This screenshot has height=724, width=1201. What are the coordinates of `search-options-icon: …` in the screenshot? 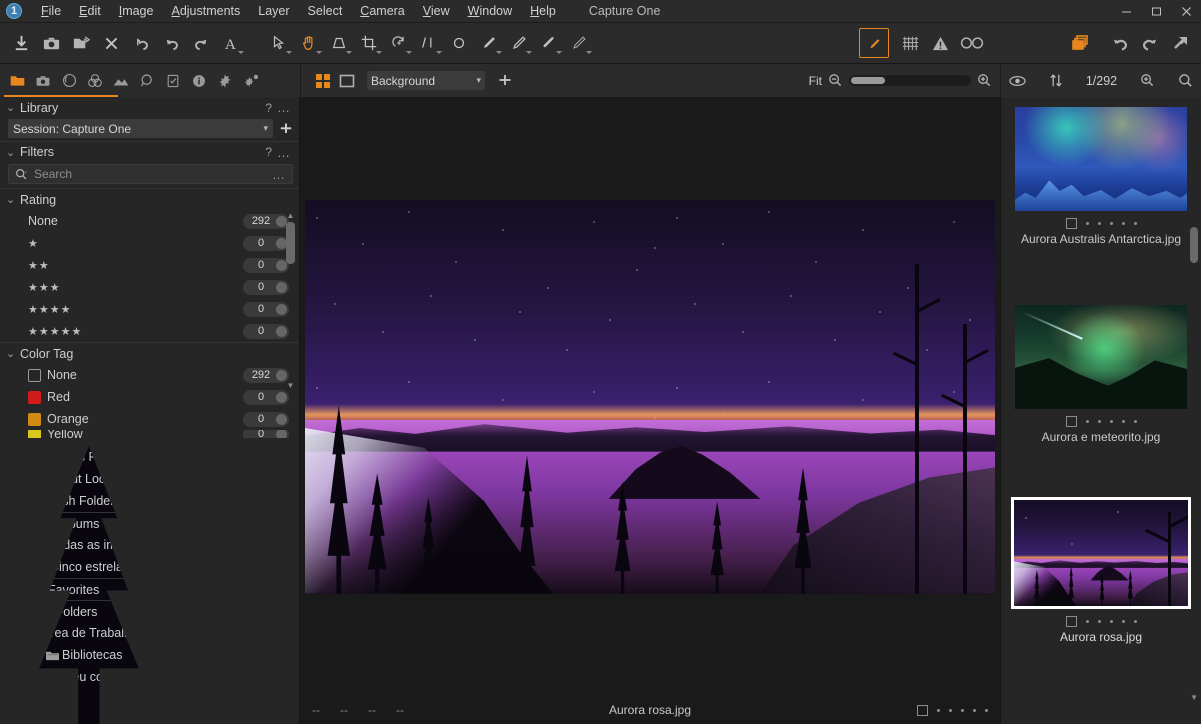 It's located at (279, 174).